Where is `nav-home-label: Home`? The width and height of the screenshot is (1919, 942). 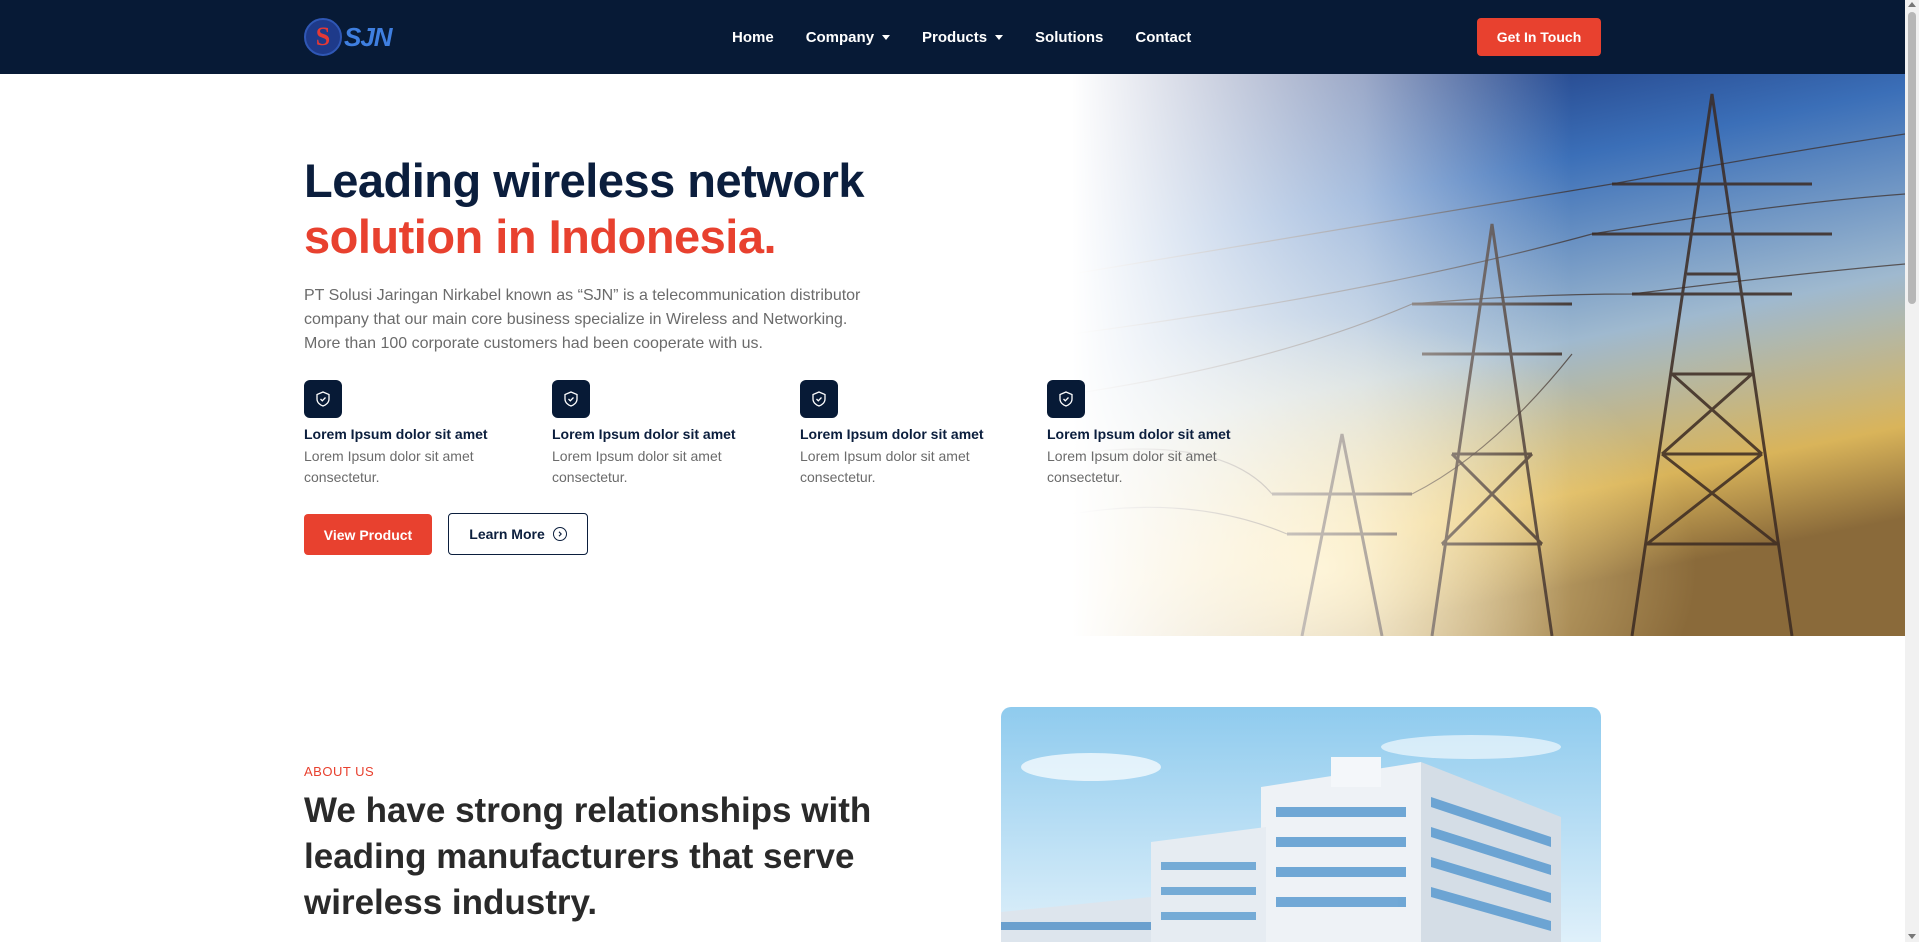
nav-home-label: Home is located at coordinates (753, 37).